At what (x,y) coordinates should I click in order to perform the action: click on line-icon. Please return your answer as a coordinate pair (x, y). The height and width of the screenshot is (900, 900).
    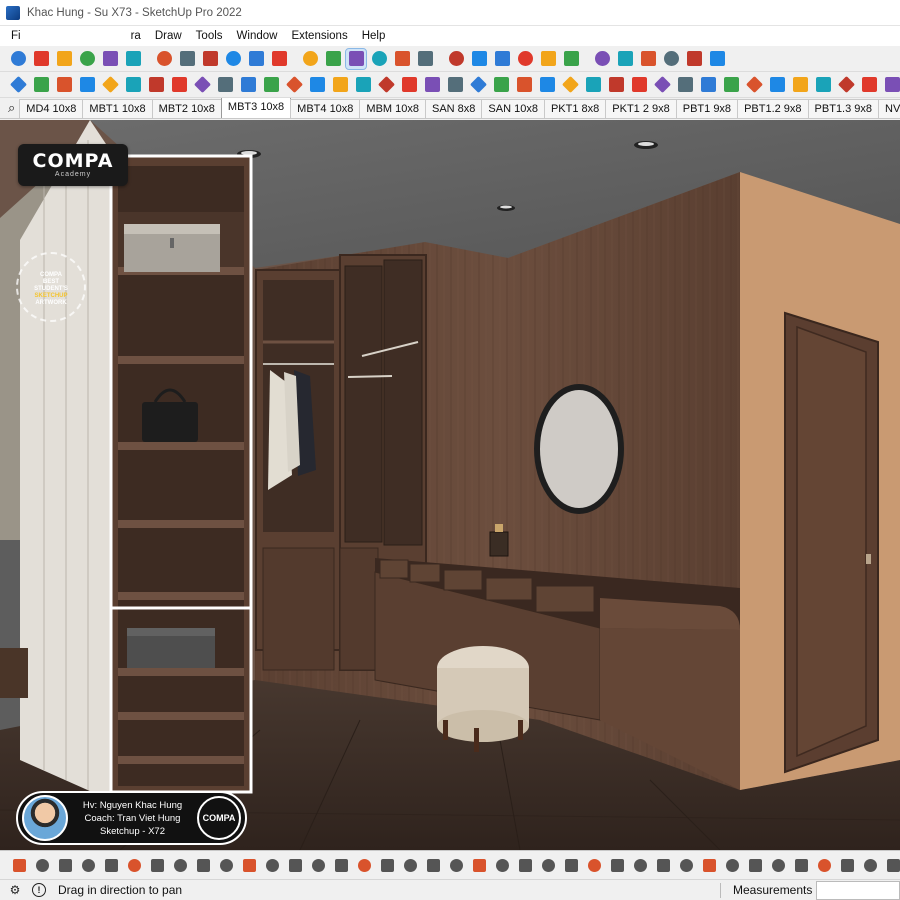
    Looking at the image, I should click on (87, 59).